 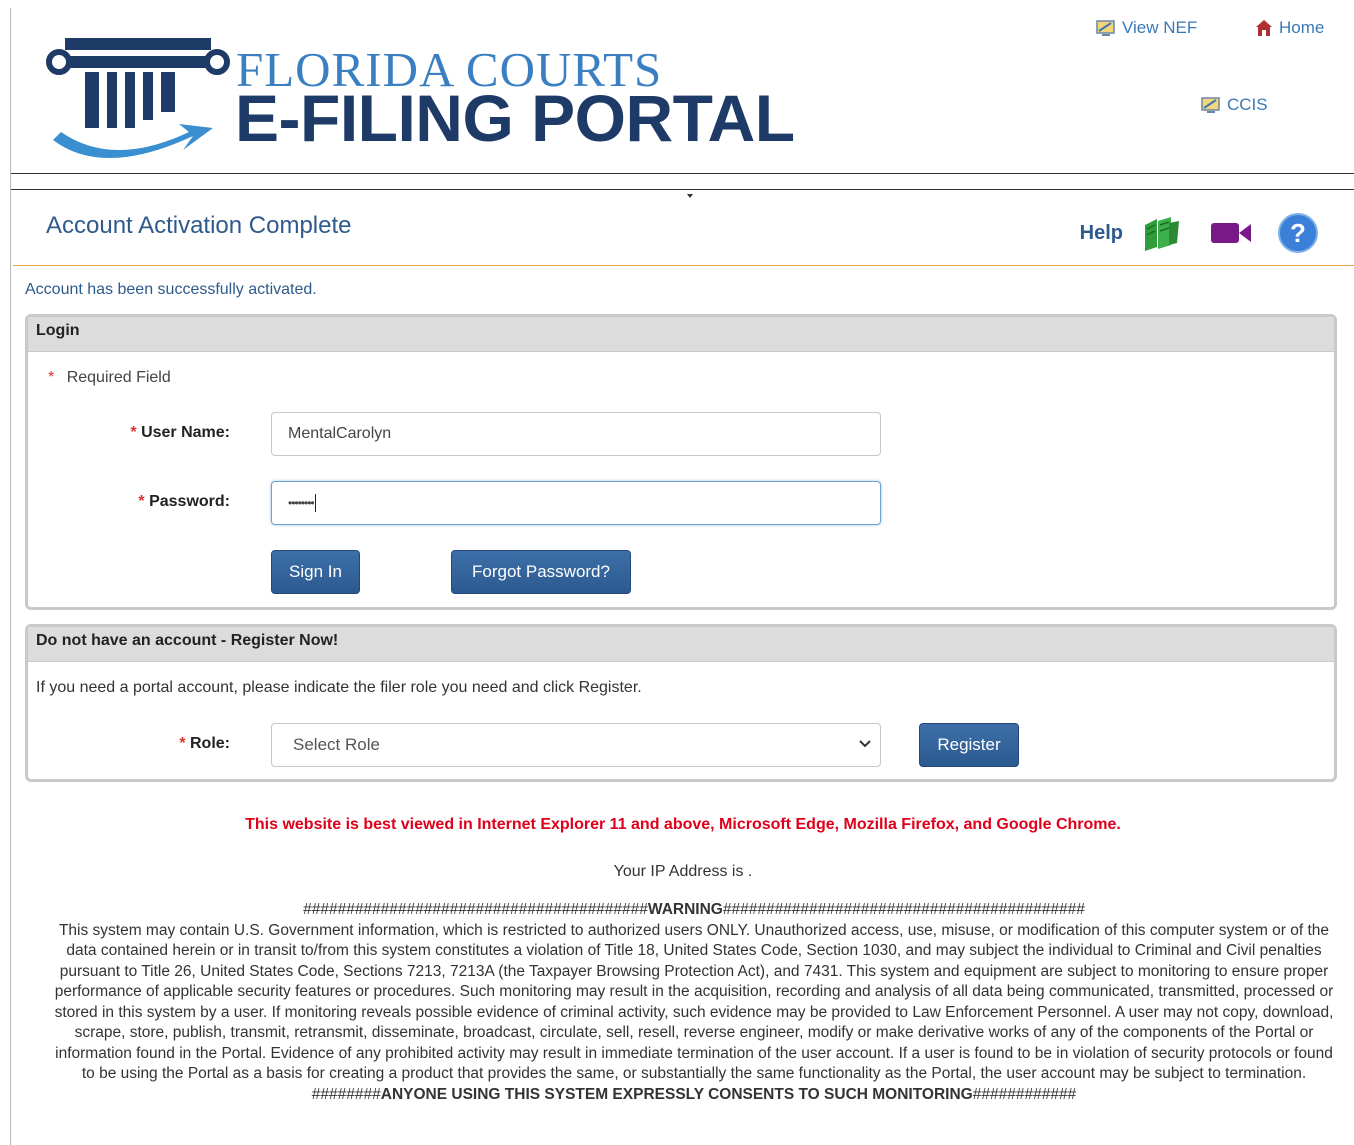 I want to click on ccis-label: CCIS, so click(x=1247, y=104).